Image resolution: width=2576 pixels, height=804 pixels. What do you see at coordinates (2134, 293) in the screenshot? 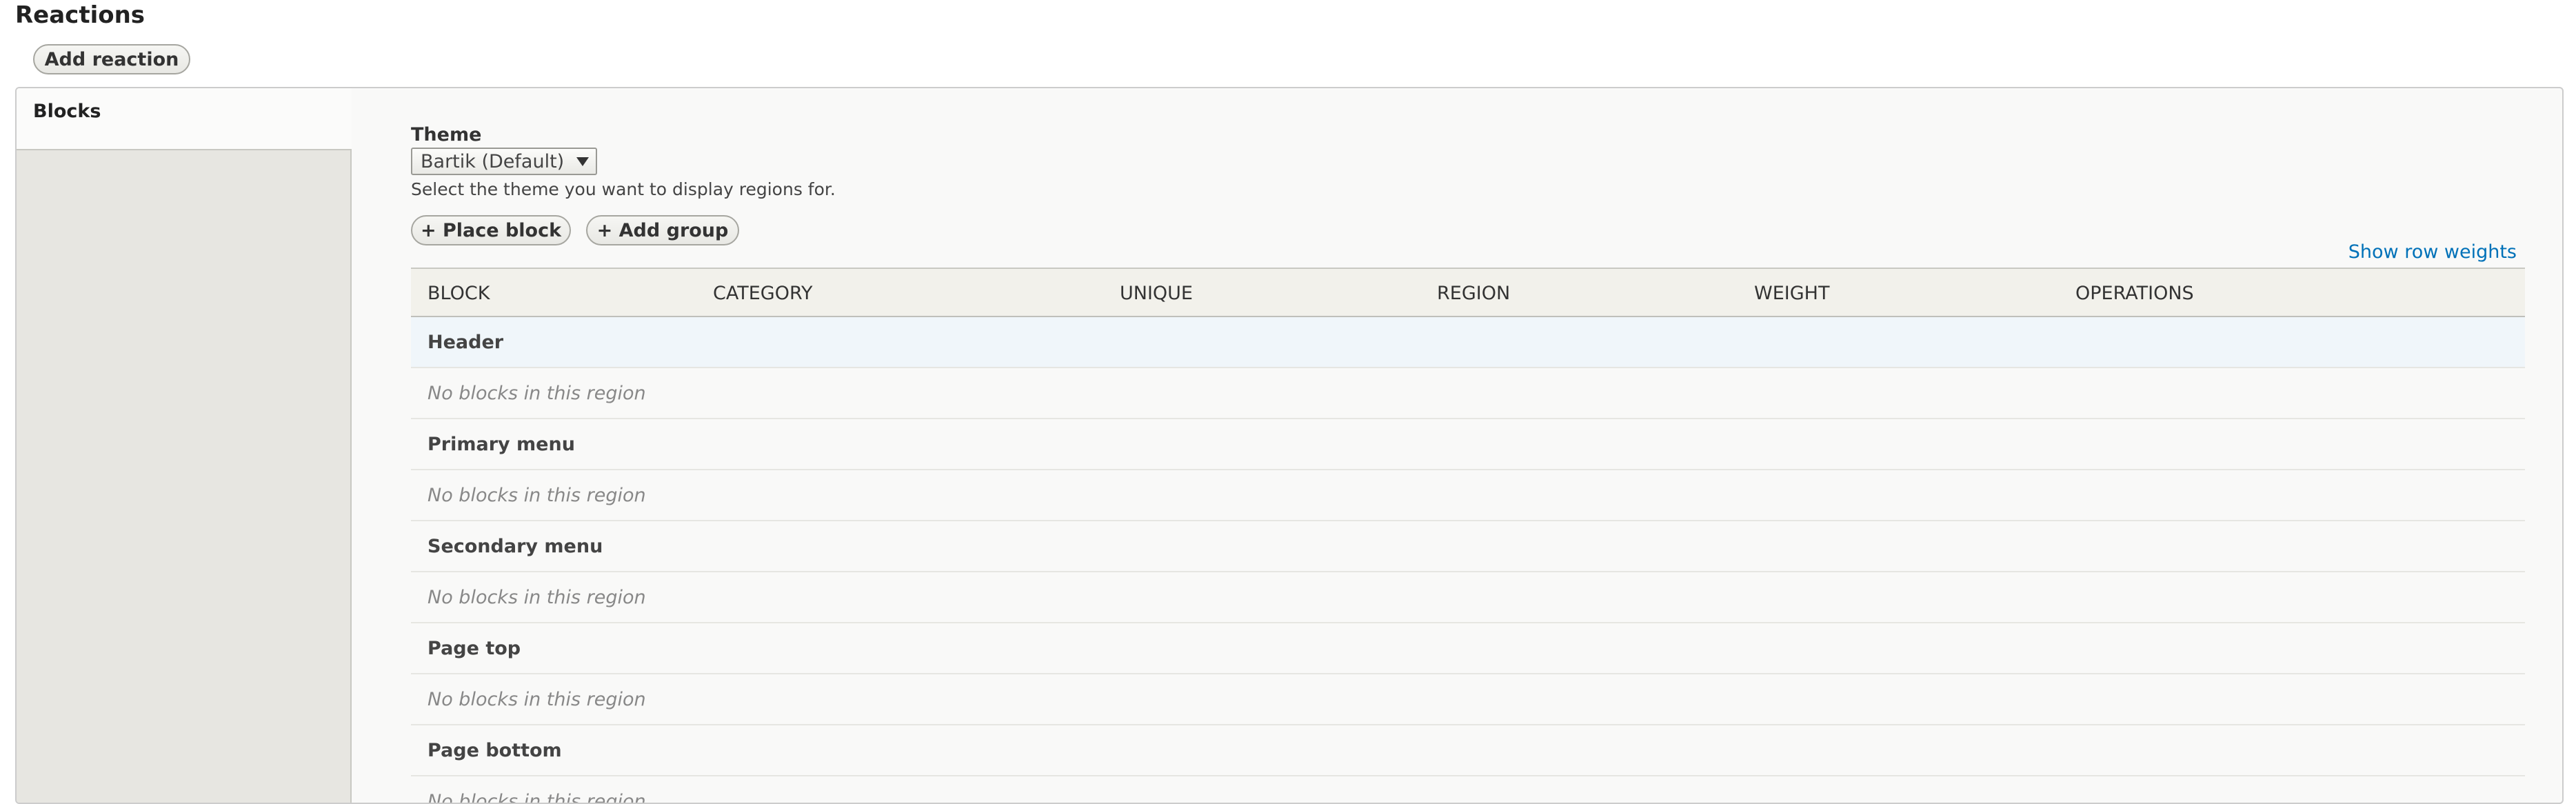
I see `header-operations: Operations` at bounding box center [2134, 293].